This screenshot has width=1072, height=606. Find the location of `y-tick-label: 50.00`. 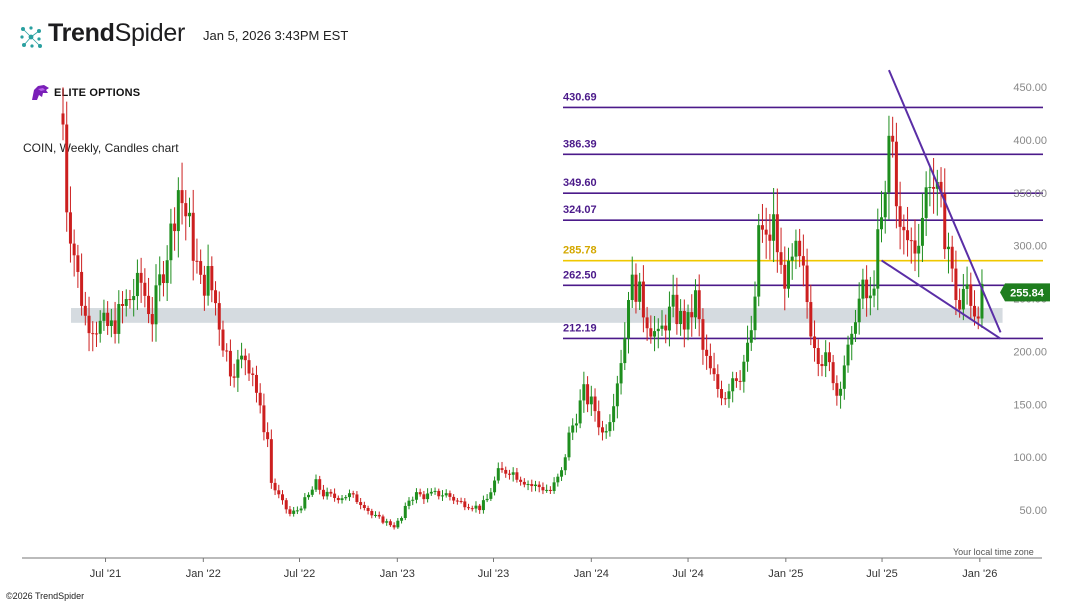

y-tick-label: 50.00 is located at coordinates (1033, 511).